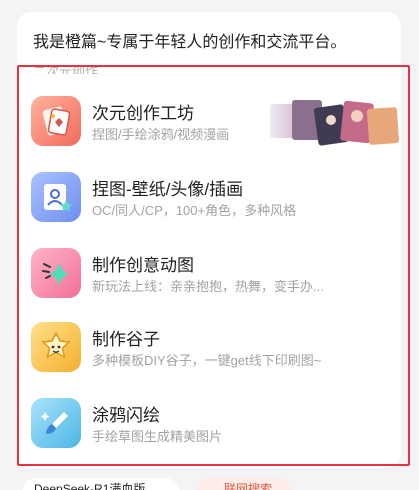 This screenshot has height=490, width=419. What do you see at coordinates (56, 121) in the screenshot?
I see `card-art-icon` at bounding box center [56, 121].